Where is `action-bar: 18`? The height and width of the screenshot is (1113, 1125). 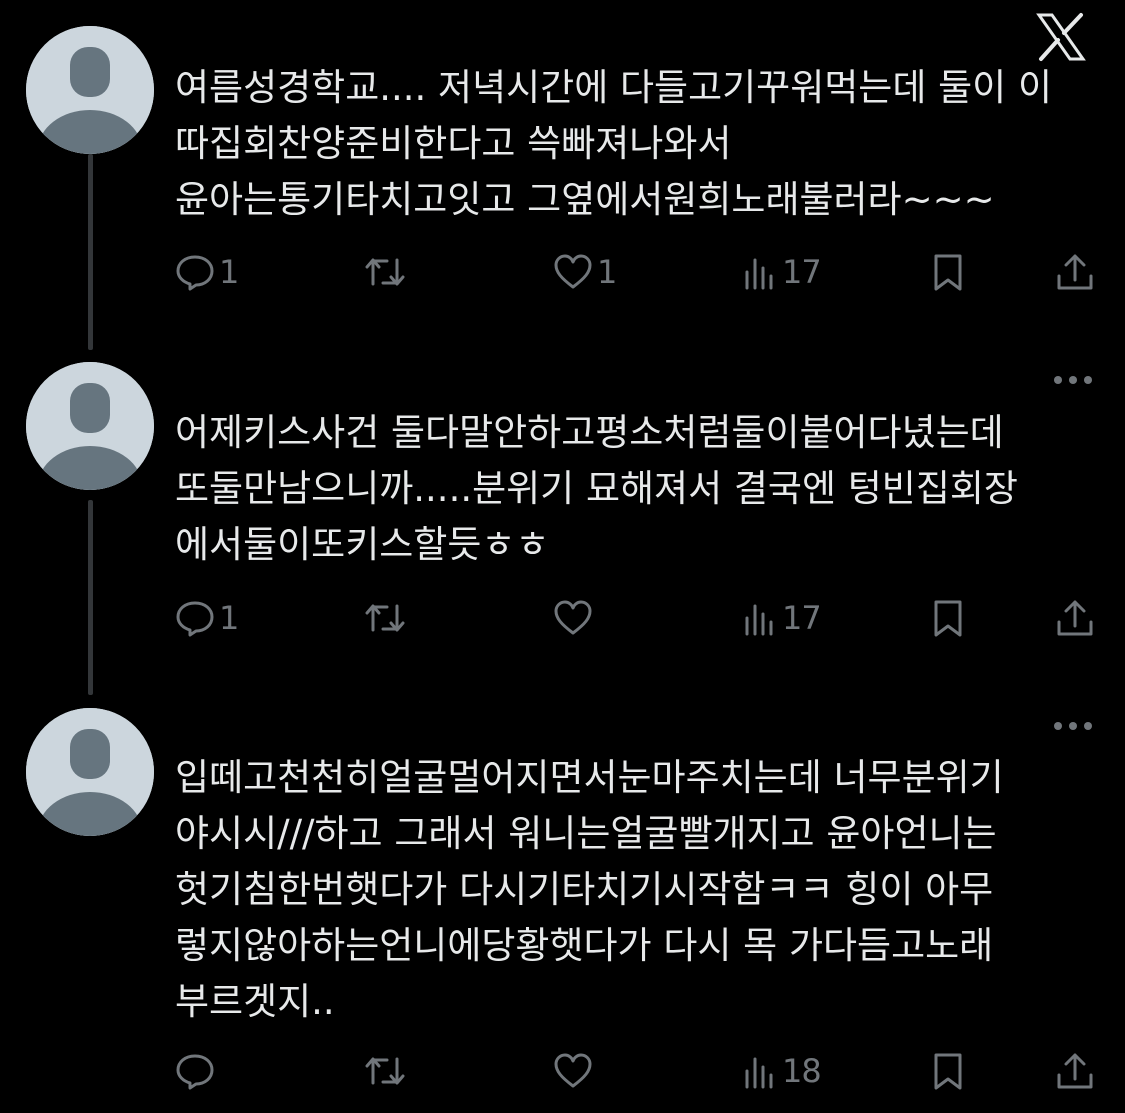
action-bar: 18 is located at coordinates (635, 1071).